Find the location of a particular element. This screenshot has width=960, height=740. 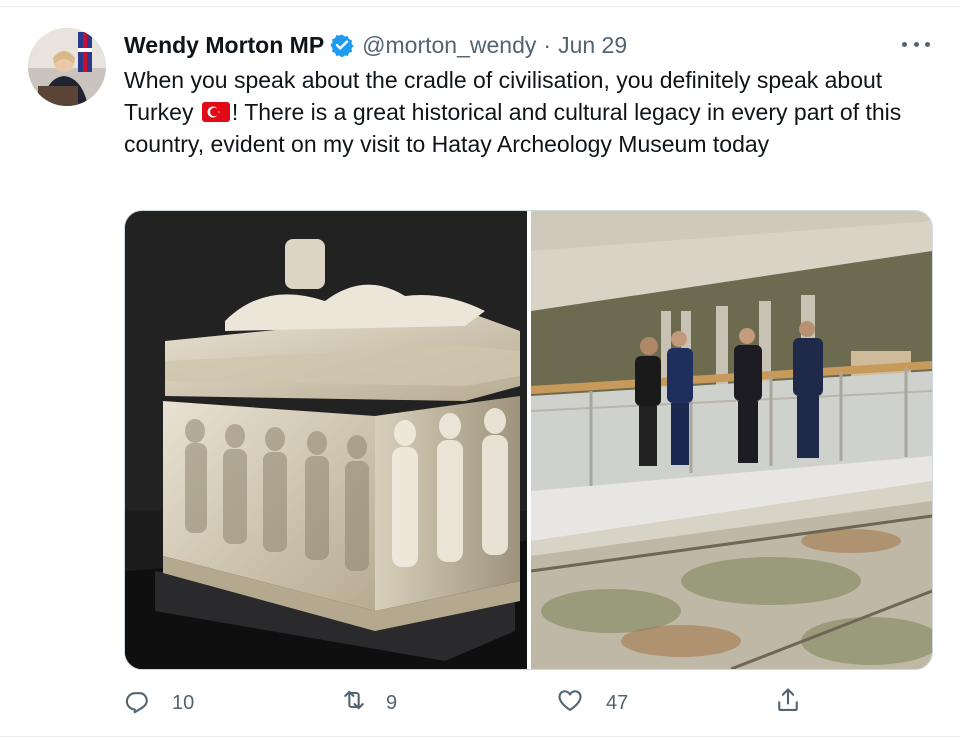

share-icon is located at coordinates (788, 703).